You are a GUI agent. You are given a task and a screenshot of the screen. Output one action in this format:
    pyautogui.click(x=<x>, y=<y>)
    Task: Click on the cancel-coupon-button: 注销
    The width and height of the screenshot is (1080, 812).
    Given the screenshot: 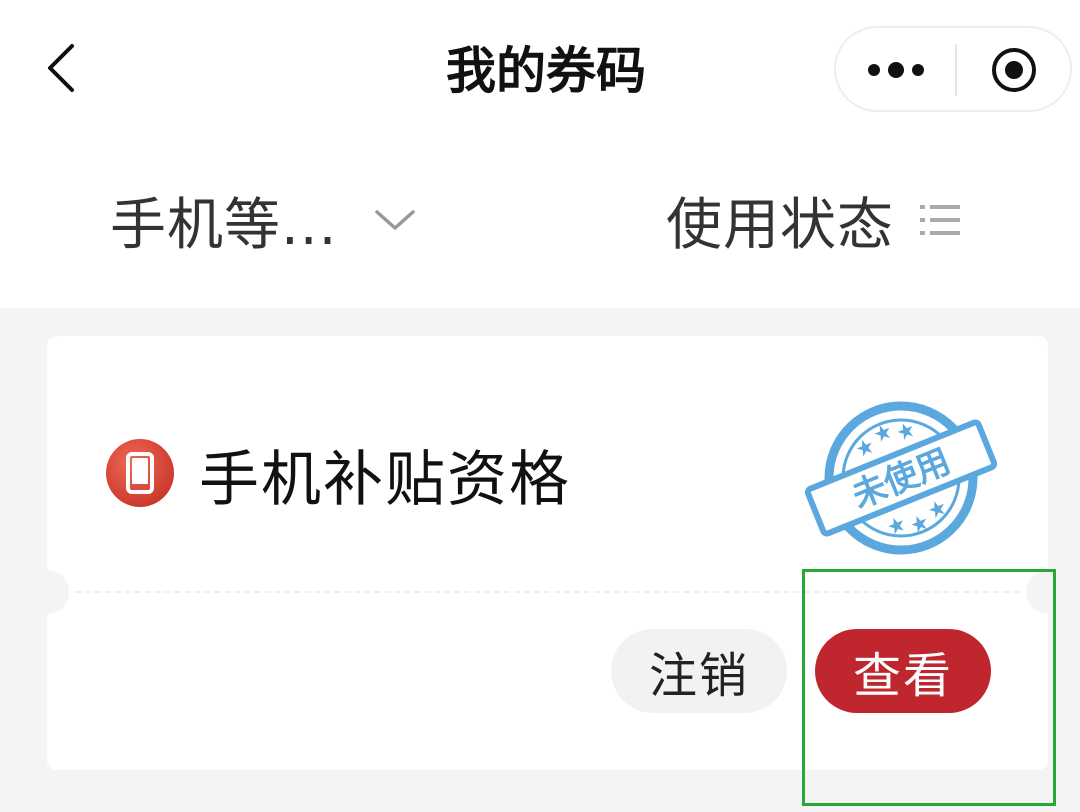 What is the action you would take?
    pyautogui.click(x=699, y=671)
    